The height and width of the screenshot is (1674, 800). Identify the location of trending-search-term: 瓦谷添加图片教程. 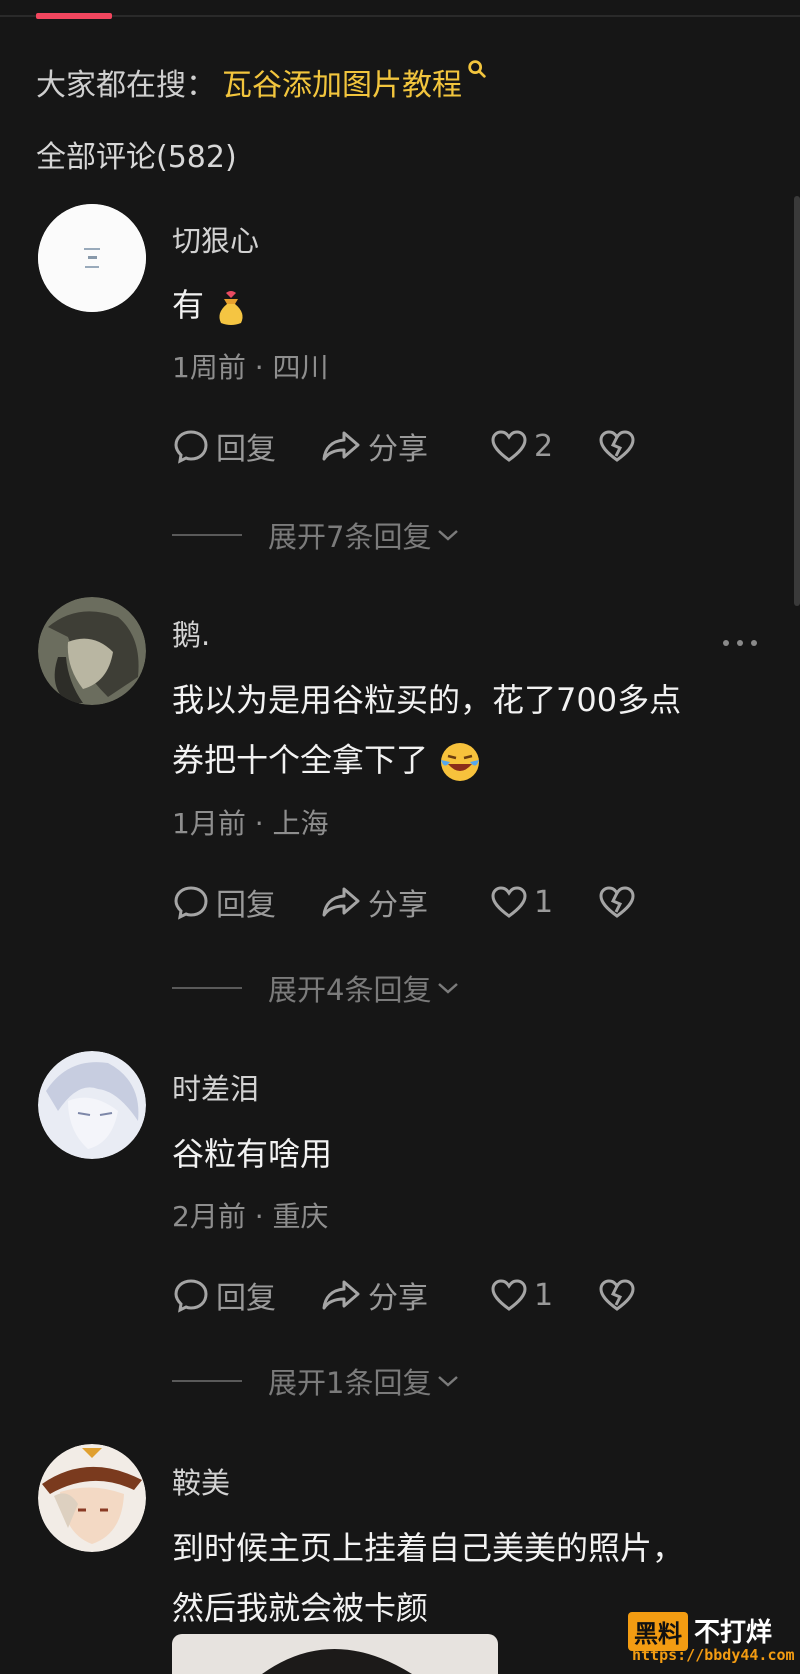
(342, 82).